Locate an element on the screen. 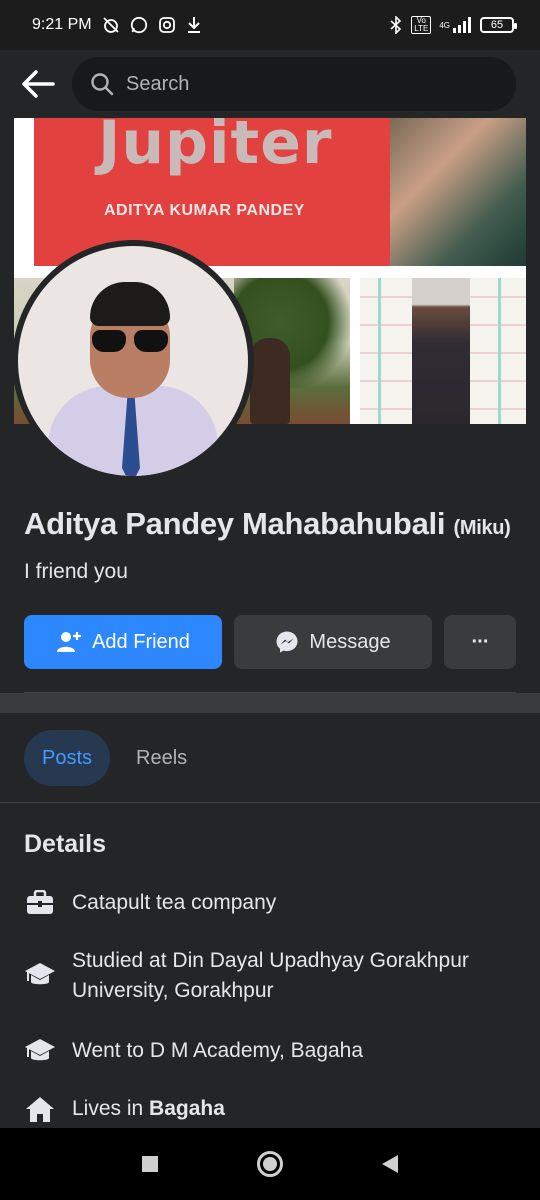 The image size is (540, 1200). detail-lives-in-text: Lives in Bagaha is located at coordinates (148, 1109).